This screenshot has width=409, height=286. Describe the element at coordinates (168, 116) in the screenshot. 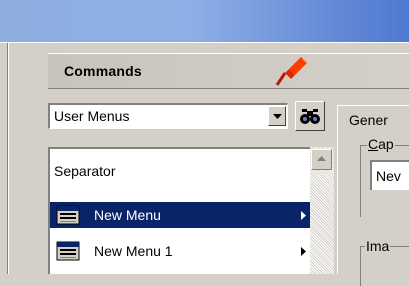

I see `menu-type-combo: User Menus` at that location.